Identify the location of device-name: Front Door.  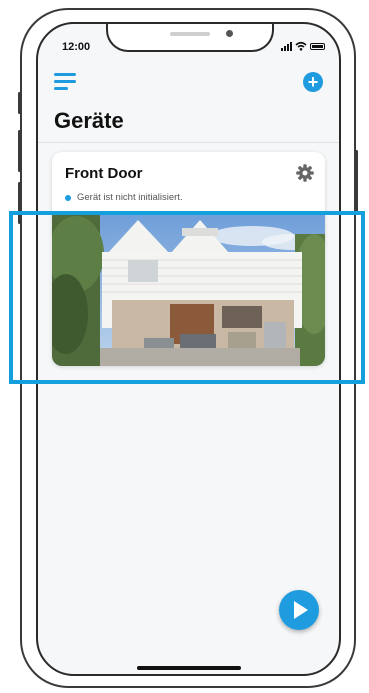
(104, 173).